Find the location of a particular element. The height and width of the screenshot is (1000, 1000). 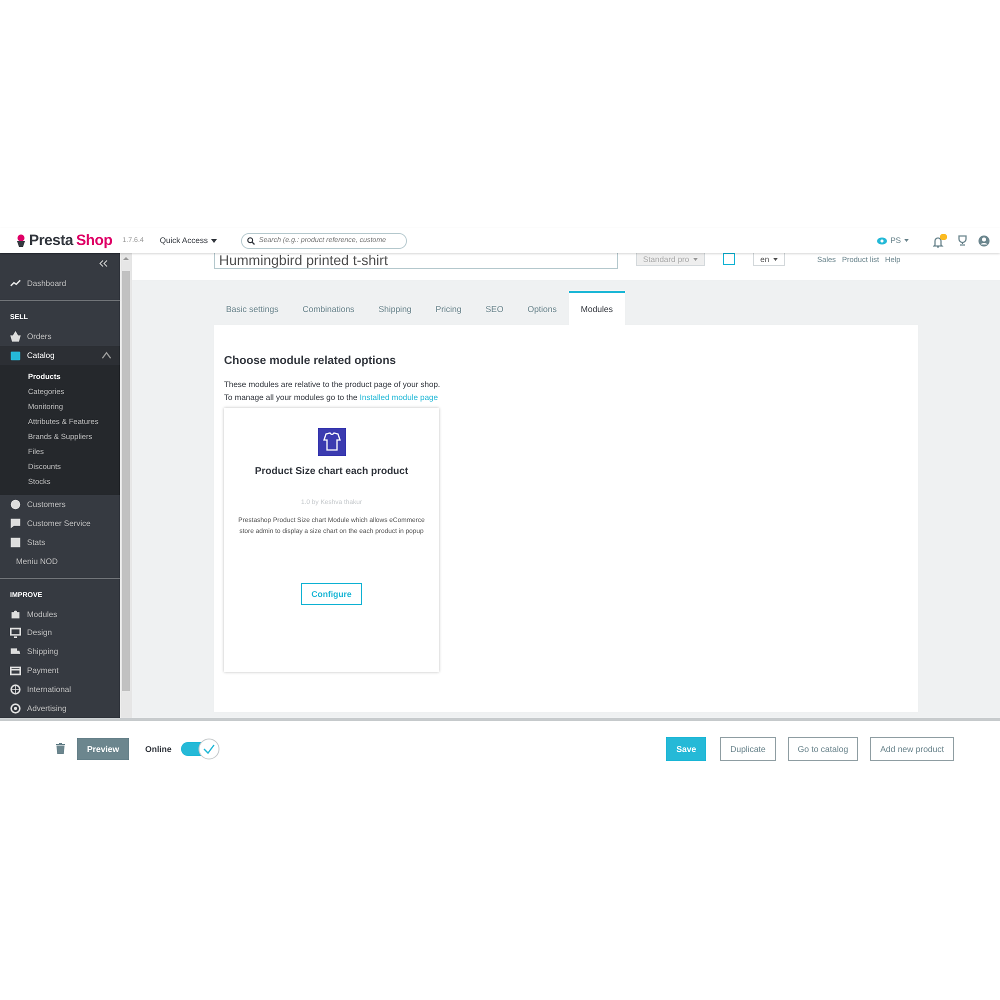

sidebar-item: Payment is located at coordinates (60, 670).